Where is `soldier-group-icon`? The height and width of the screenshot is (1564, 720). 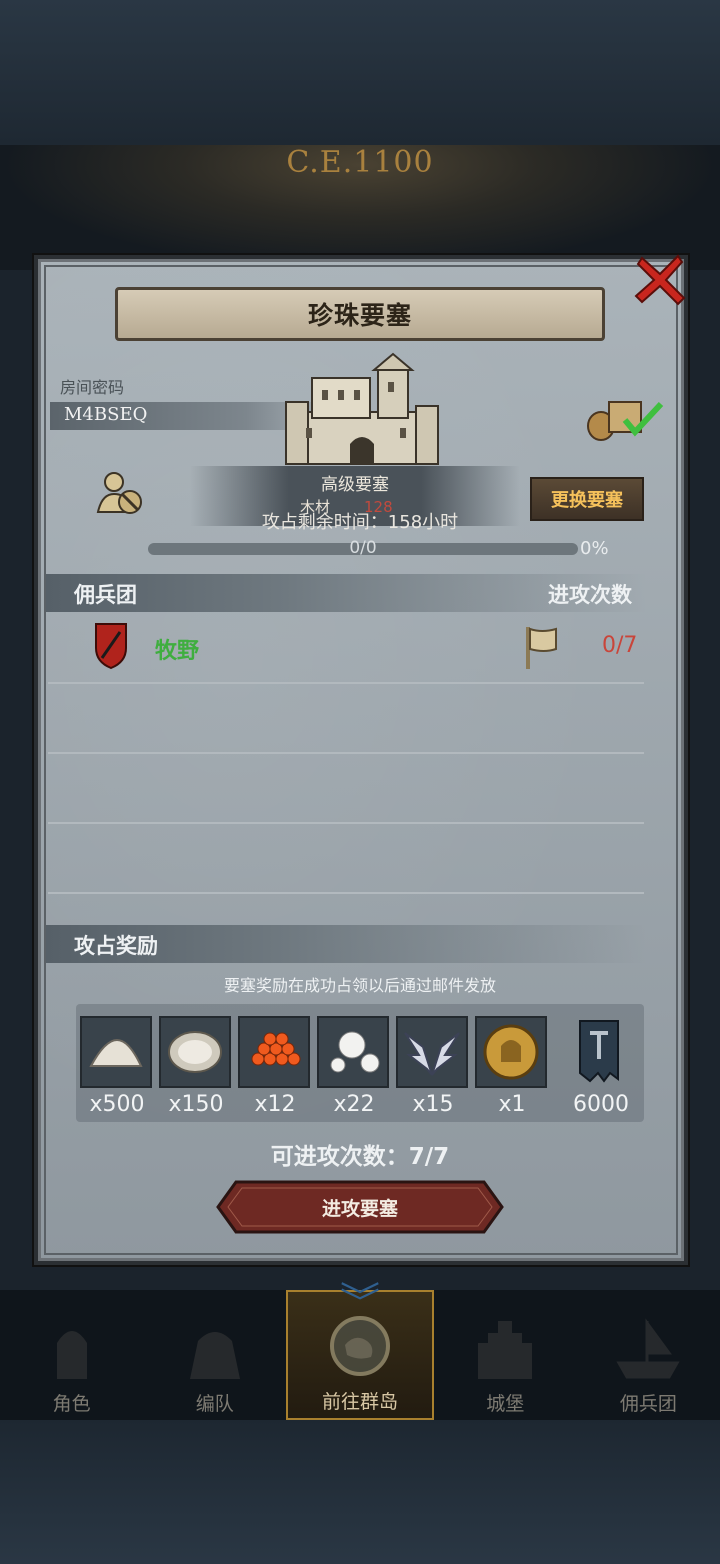
soldier-group-icon is located at coordinates (214, 1355).